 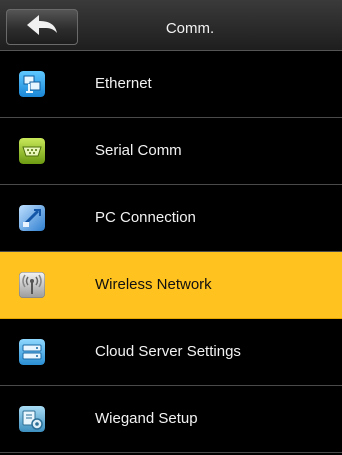 What do you see at coordinates (168, 351) in the screenshot?
I see `menu-item-label: Cloud Server Settings` at bounding box center [168, 351].